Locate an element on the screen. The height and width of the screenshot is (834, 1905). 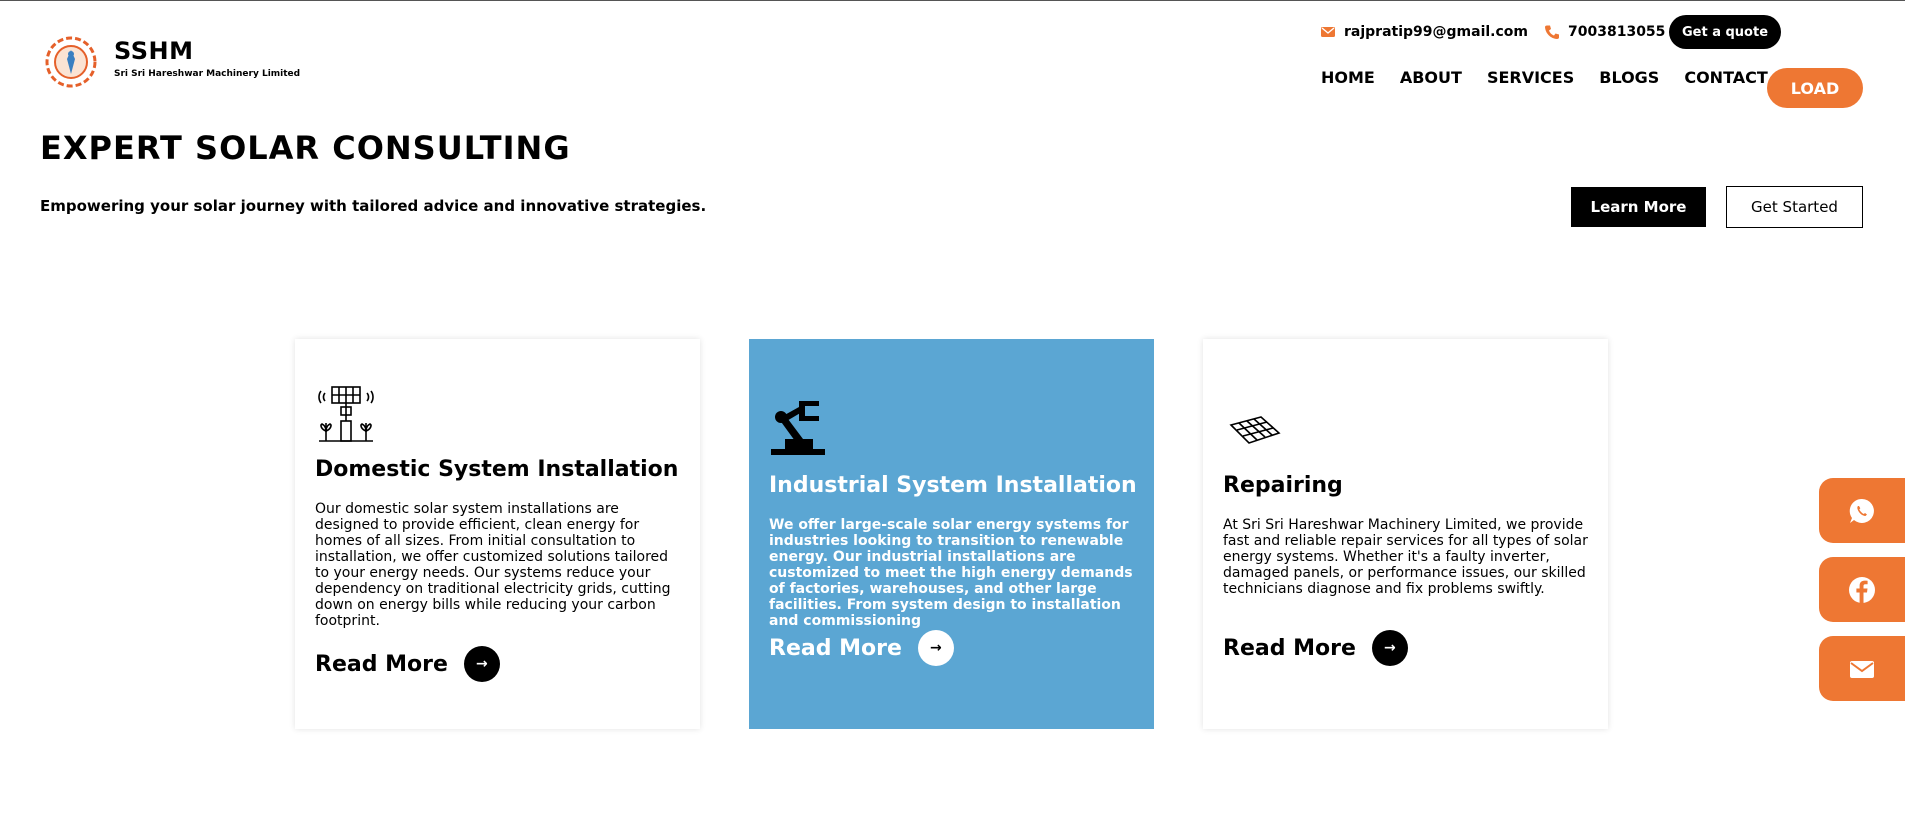
card-title: Industrial System Installation is located at coordinates (953, 485).